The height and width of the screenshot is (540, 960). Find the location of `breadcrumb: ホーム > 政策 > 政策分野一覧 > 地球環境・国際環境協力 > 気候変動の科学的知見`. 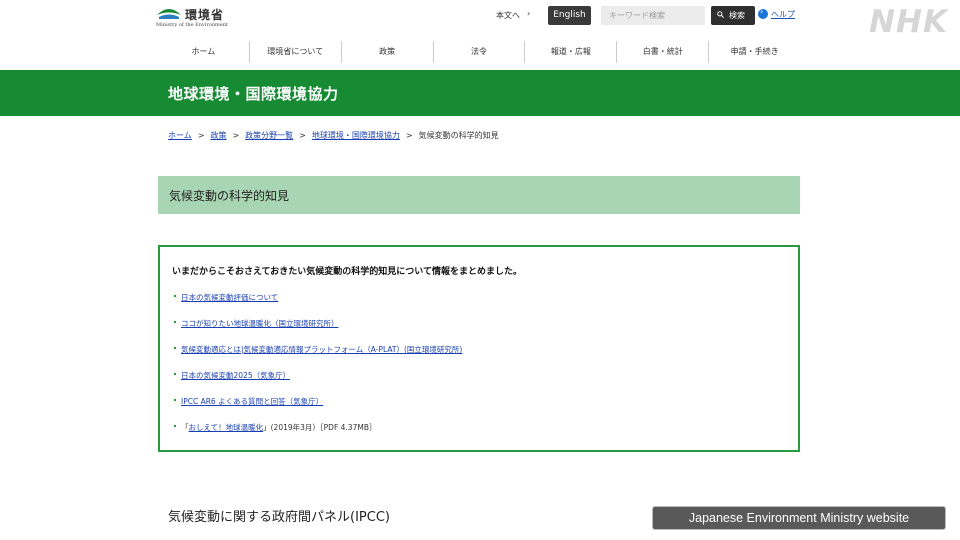

breadcrumb: ホーム > 政策 > 政策分野一覧 > 地球環境・国際環境協力 > 気候変動の科学的知見 is located at coordinates (333, 135).